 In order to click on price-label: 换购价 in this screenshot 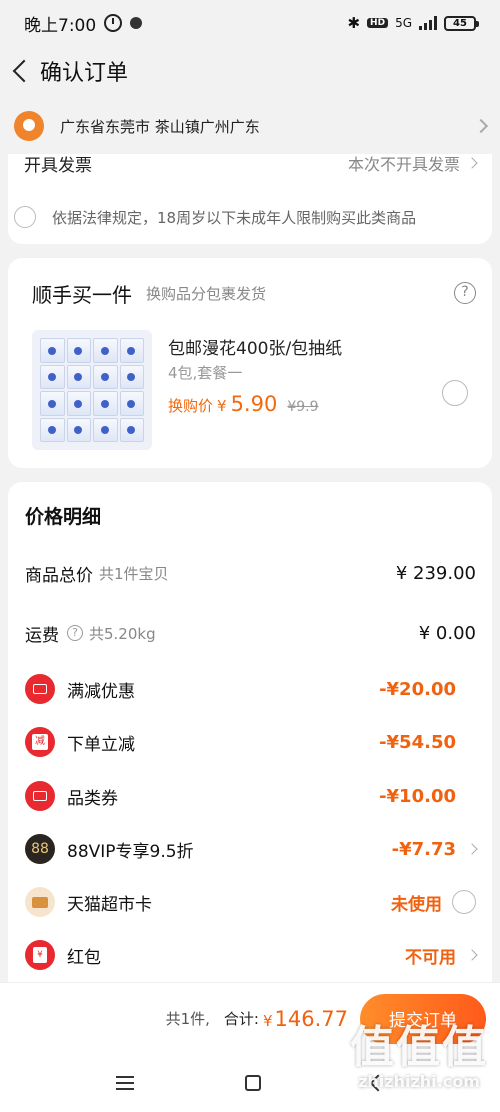, I will do `click(191, 406)`.